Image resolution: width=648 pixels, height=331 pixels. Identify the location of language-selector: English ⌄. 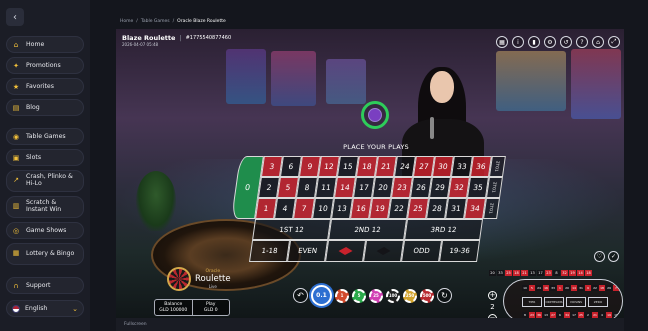
(45, 308).